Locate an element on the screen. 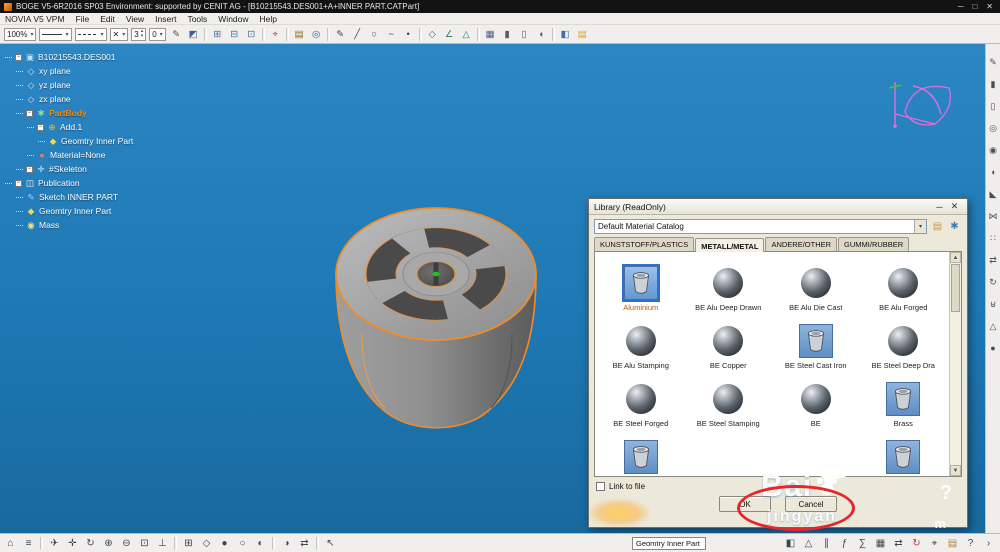  hidden-line-icon: ◐ is located at coordinates (260, 543).